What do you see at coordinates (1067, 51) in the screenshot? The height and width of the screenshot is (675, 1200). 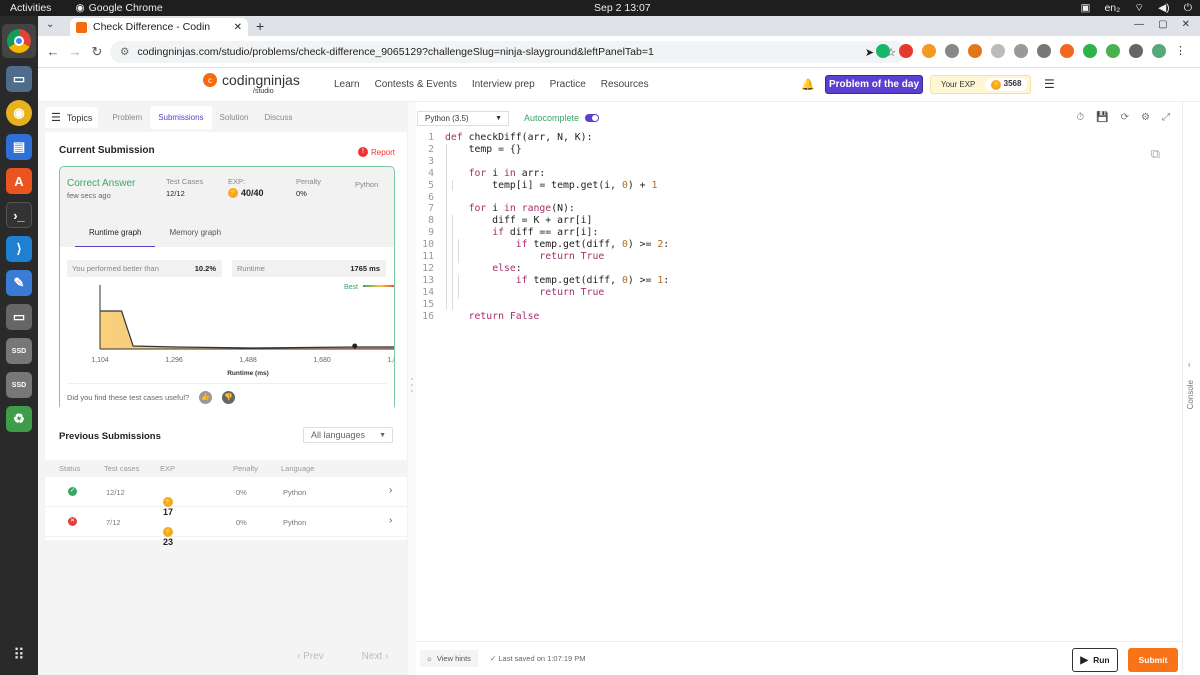 I see `leetcode-icon` at bounding box center [1067, 51].